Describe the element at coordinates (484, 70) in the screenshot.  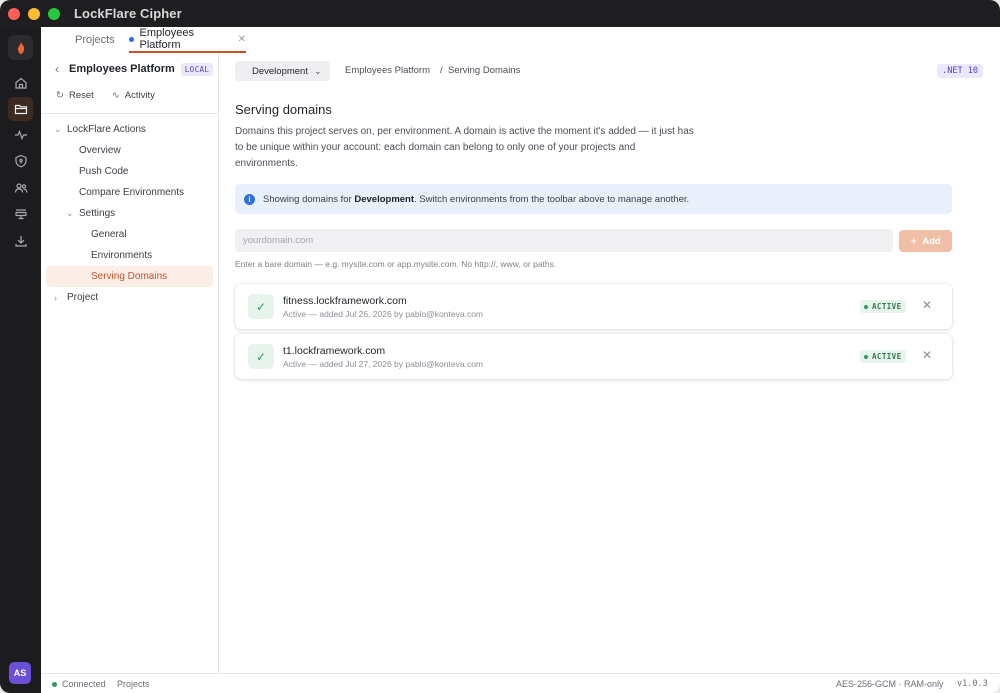
I see `breadcrumb-current: Serving Domains` at that location.